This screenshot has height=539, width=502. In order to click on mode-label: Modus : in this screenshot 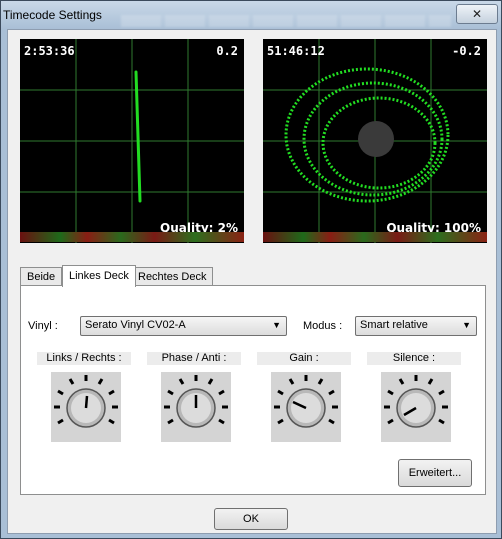, I will do `click(323, 326)`.